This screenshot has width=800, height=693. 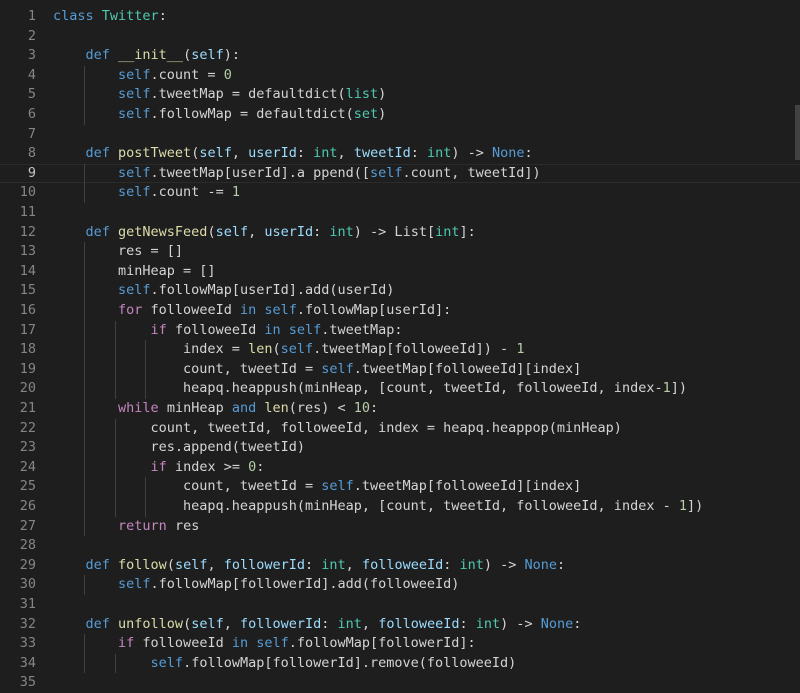 I want to click on code-line: 6 self.followMap = defaultdict(set), so click(x=400, y=115).